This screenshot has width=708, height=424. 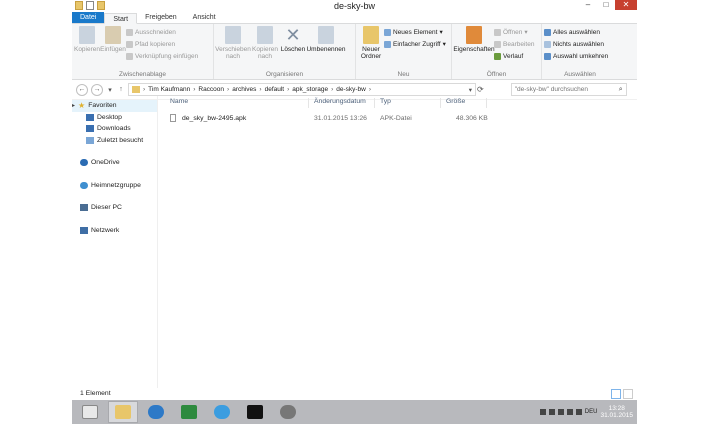 I want to click on copy-to-label-1: Kopieren, so click(x=265, y=49).